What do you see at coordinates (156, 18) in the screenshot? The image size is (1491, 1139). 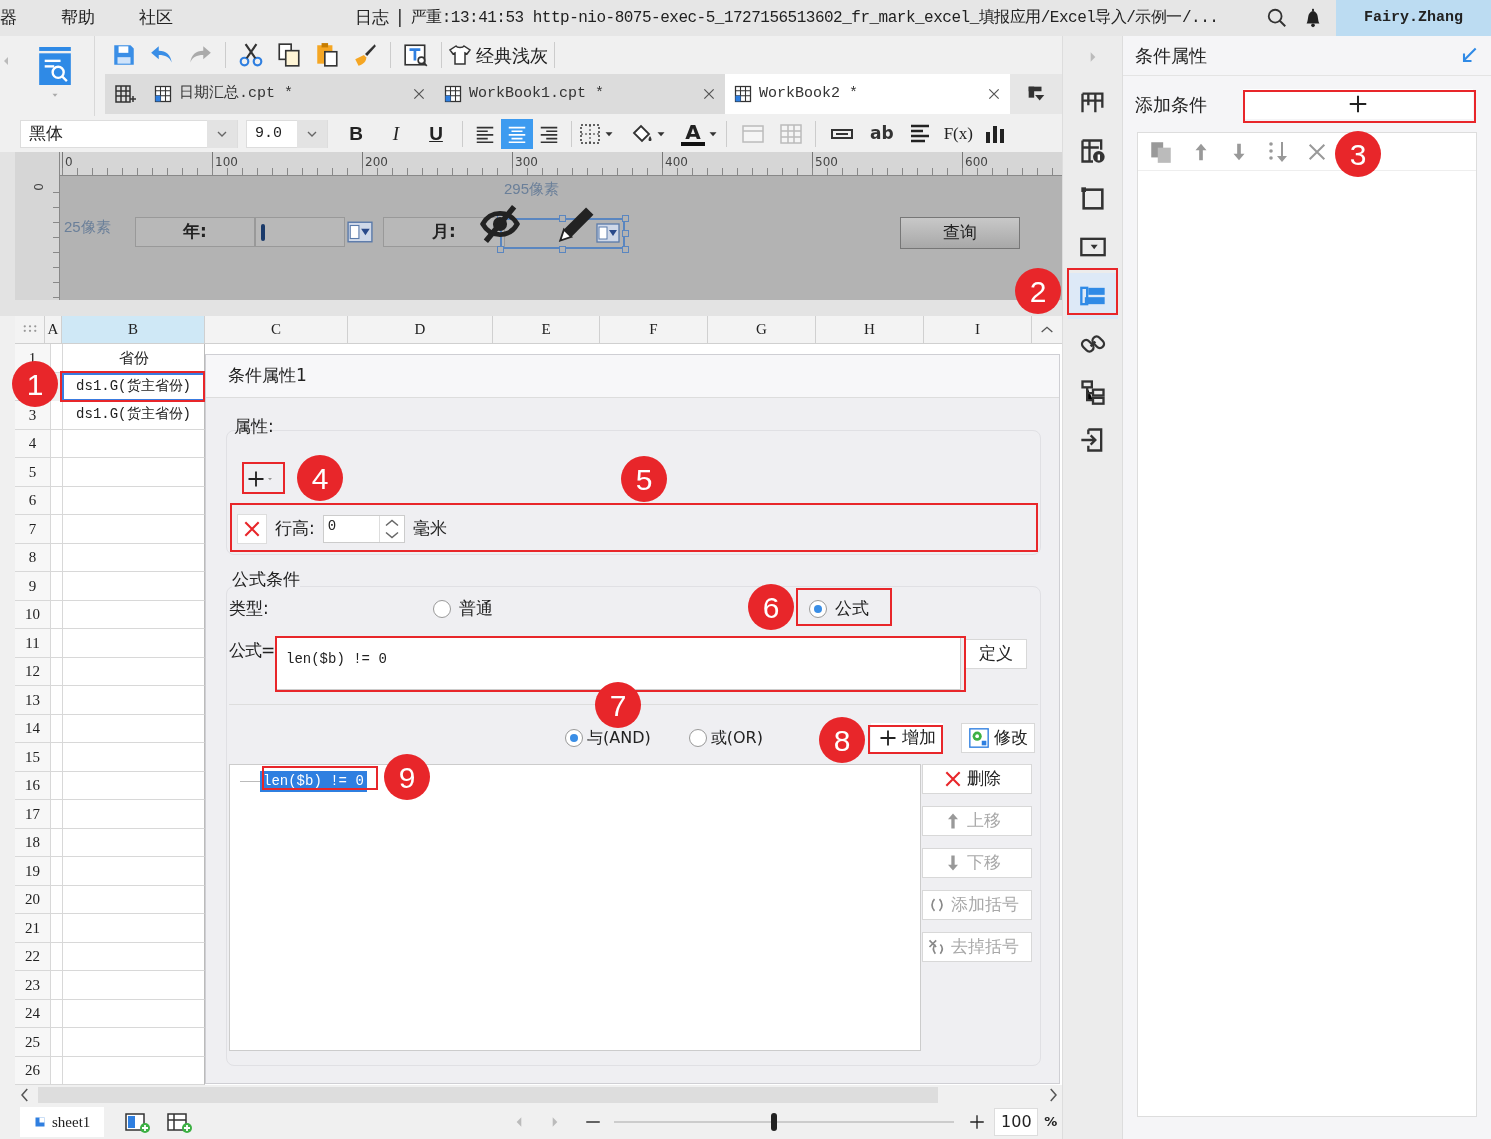 I see `menu-item: 社区` at bounding box center [156, 18].